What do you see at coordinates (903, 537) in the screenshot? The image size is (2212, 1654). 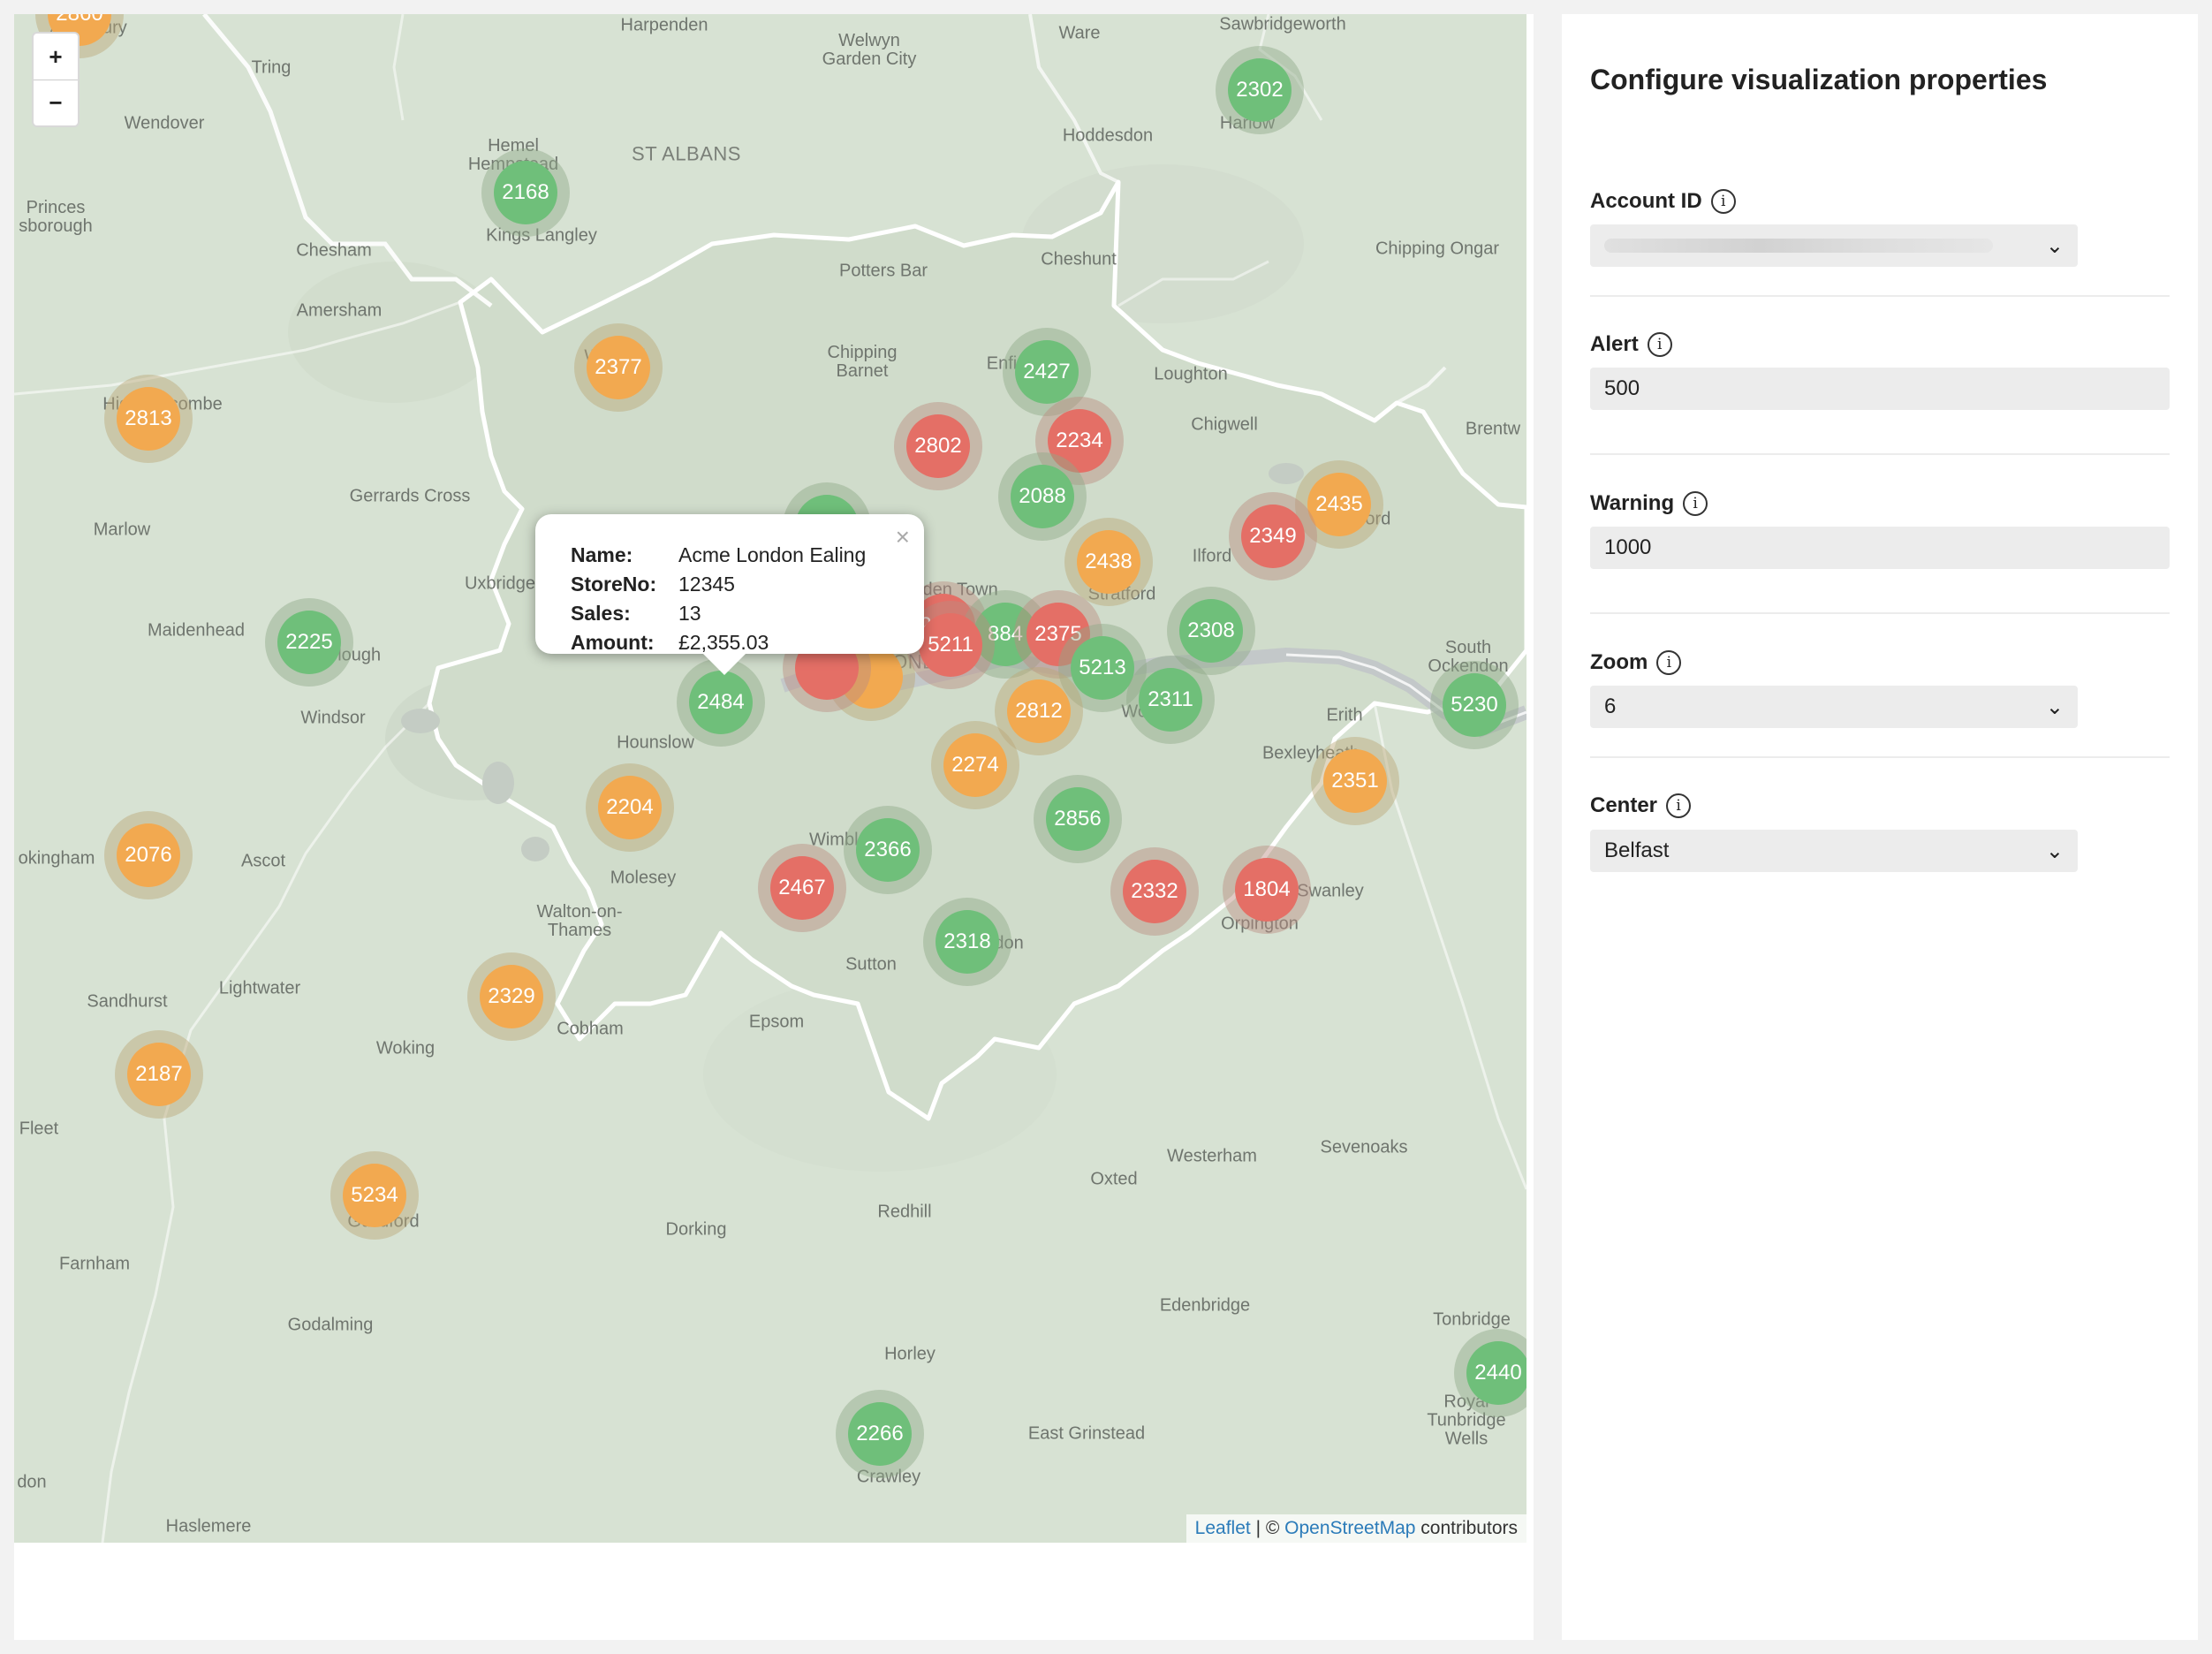 I see `popup-close-button: ×` at bounding box center [903, 537].